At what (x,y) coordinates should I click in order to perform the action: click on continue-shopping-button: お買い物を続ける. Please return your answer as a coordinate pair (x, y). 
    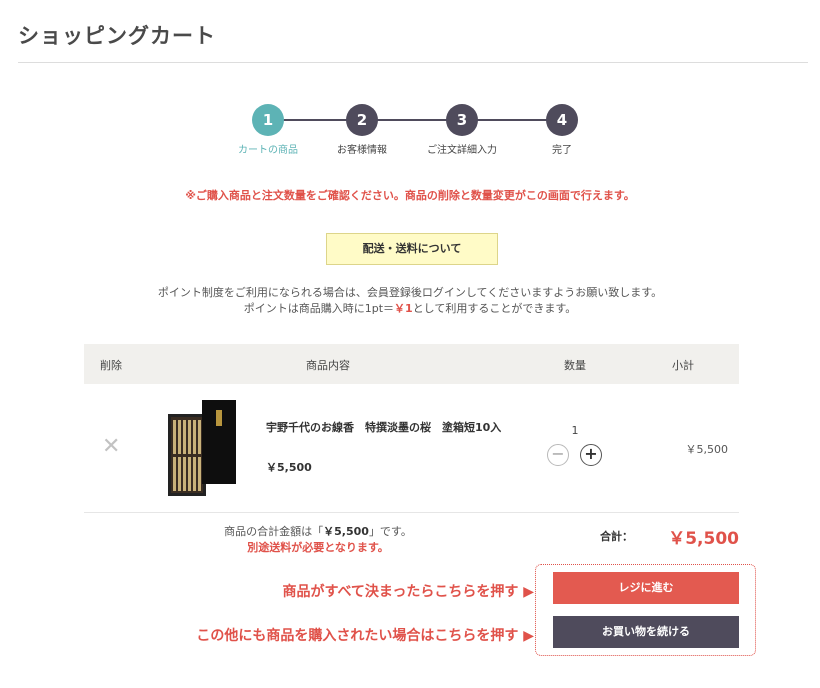
    Looking at the image, I should click on (646, 632).